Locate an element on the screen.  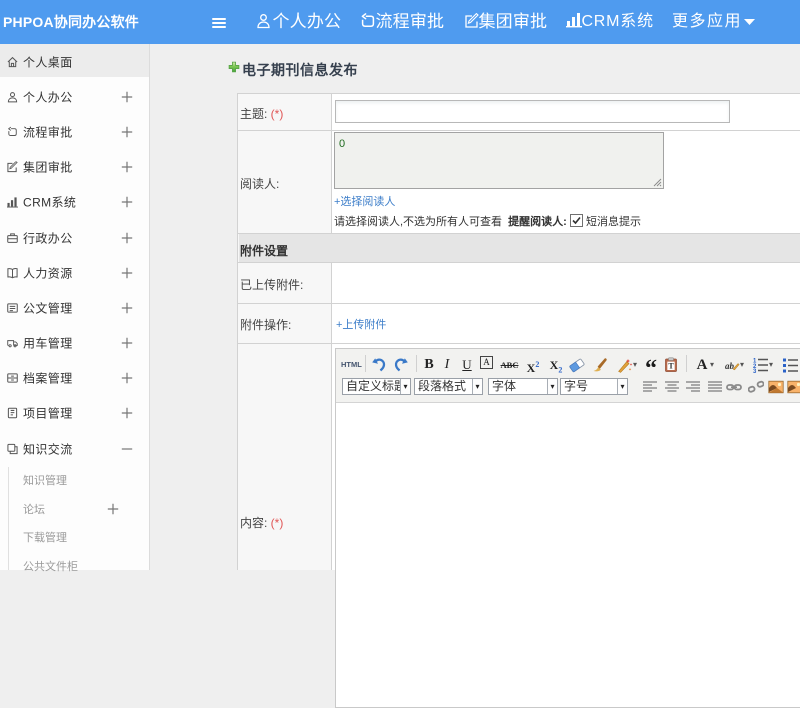
svg-text: ab is located at coordinates (730, 366).